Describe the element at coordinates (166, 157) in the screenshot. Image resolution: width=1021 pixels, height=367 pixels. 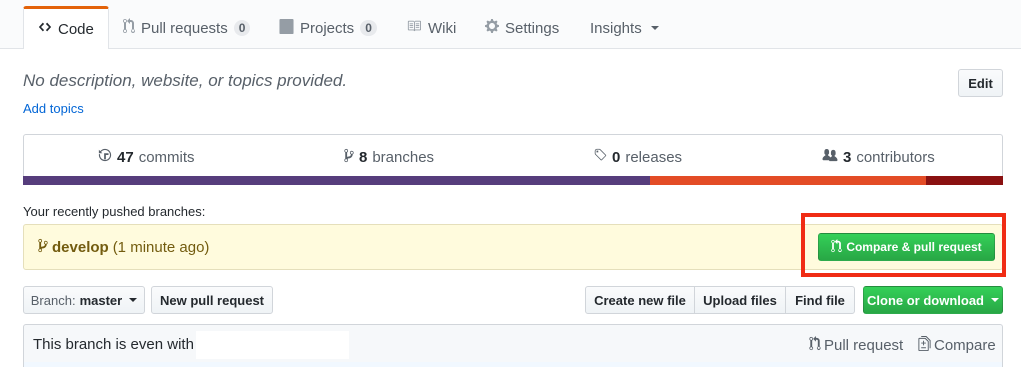
I see `commits-label: commits` at that location.